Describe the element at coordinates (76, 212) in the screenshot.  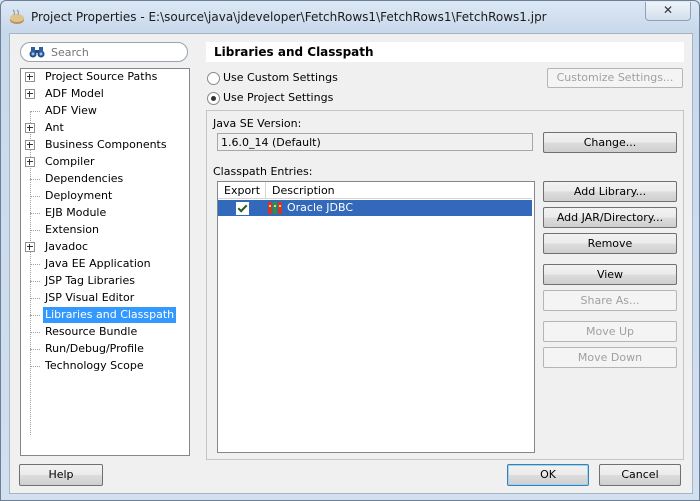
I see `tree-item-label: EJB Module` at that location.